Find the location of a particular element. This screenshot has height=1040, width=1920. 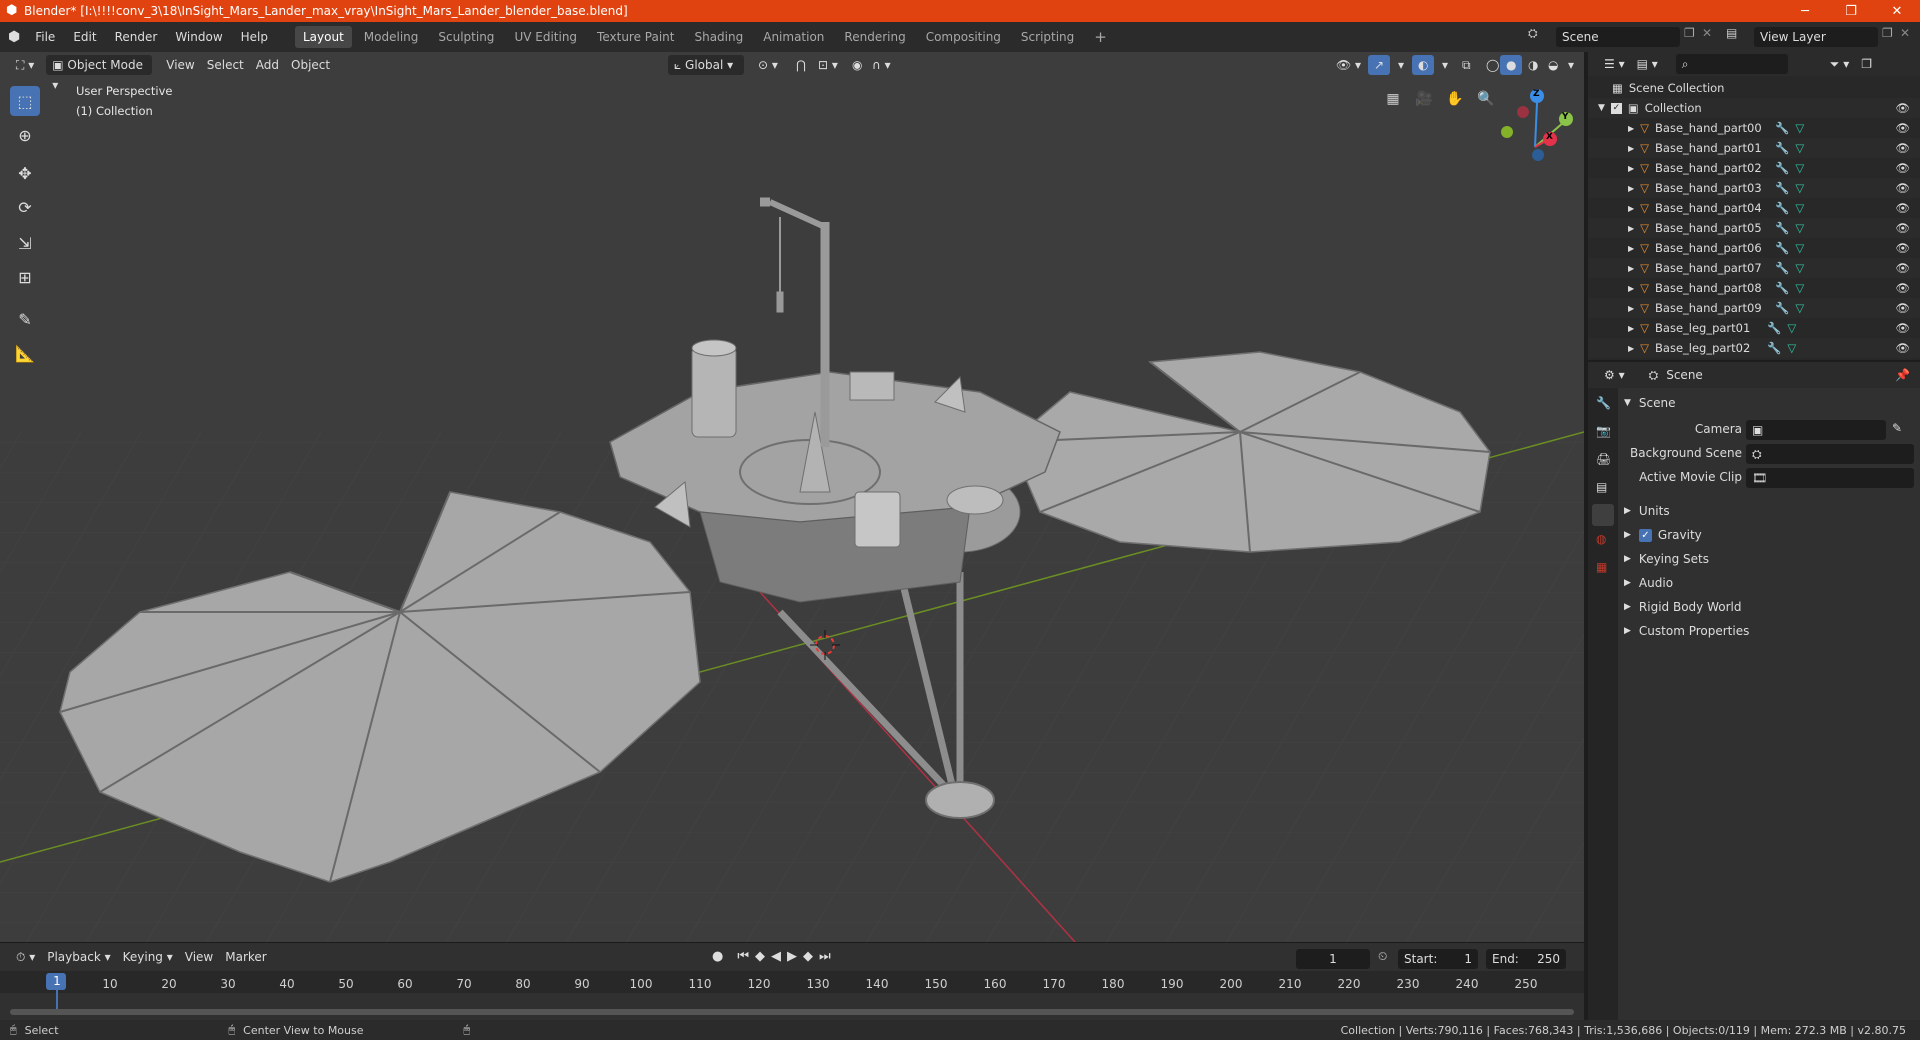

tab-compositing: Compositing is located at coordinates (963, 37).